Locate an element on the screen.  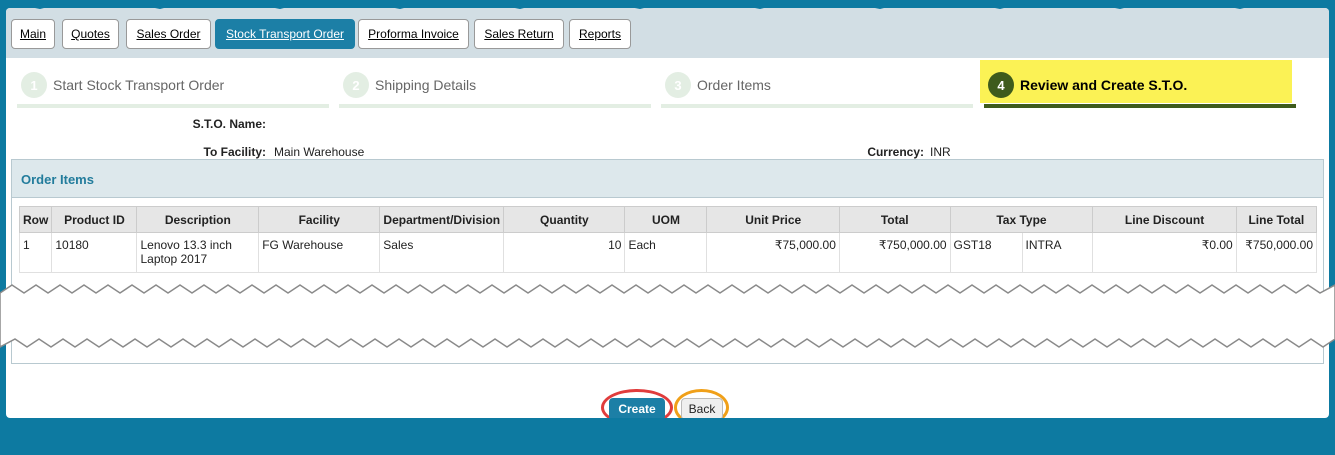
column-header: Line Discount is located at coordinates (1164, 219).